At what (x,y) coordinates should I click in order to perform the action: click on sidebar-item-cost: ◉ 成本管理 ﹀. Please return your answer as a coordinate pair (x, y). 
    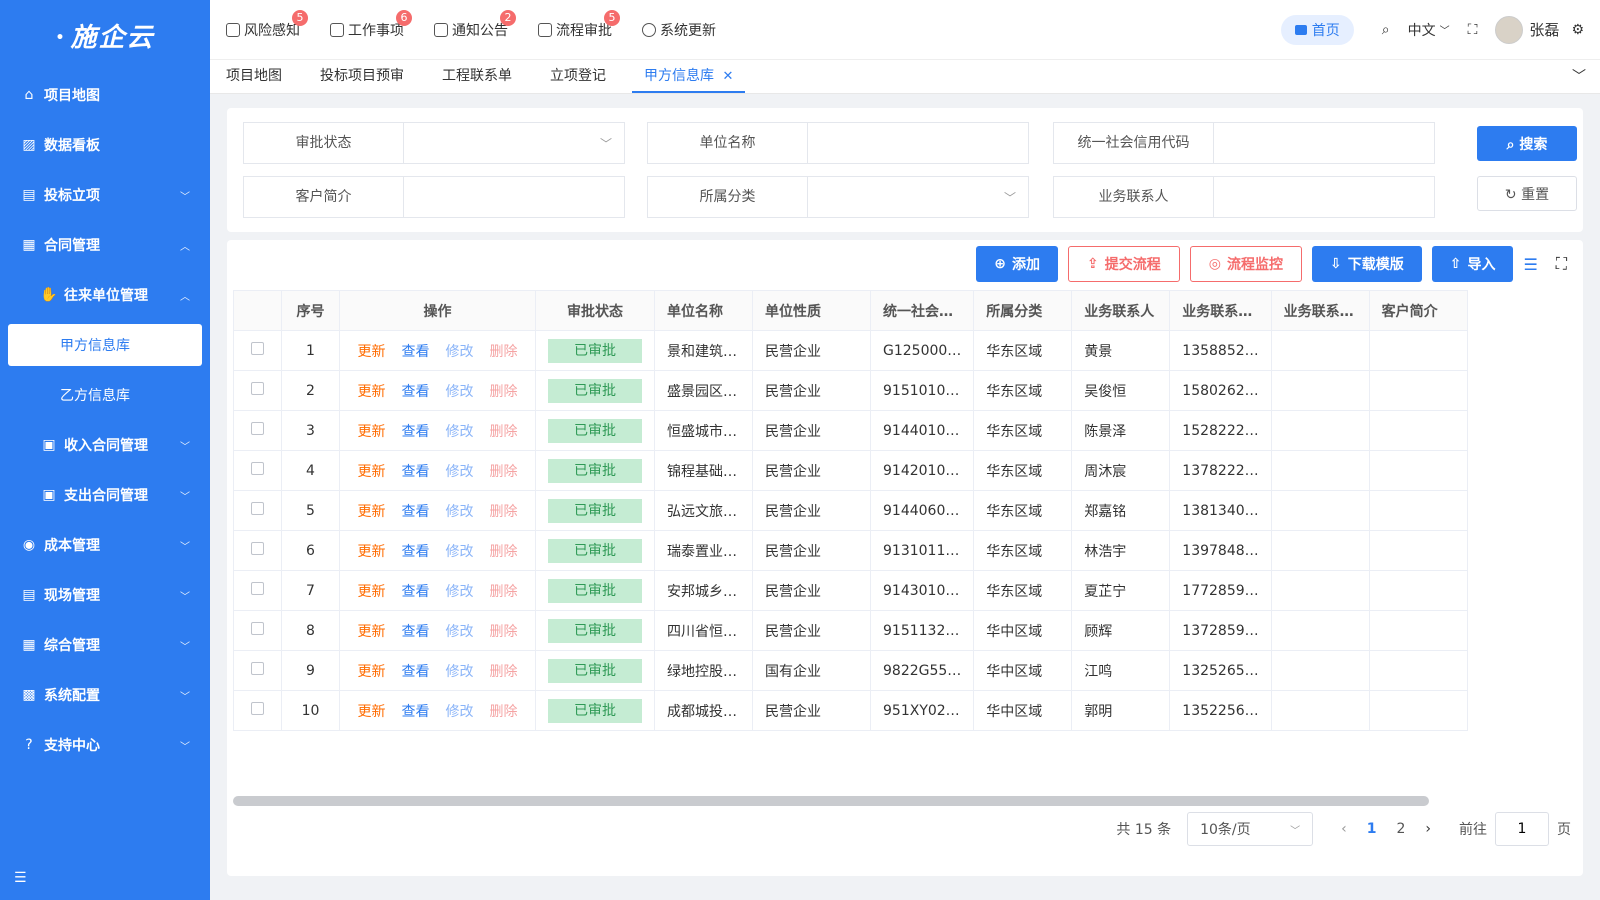
    Looking at the image, I should click on (105, 545).